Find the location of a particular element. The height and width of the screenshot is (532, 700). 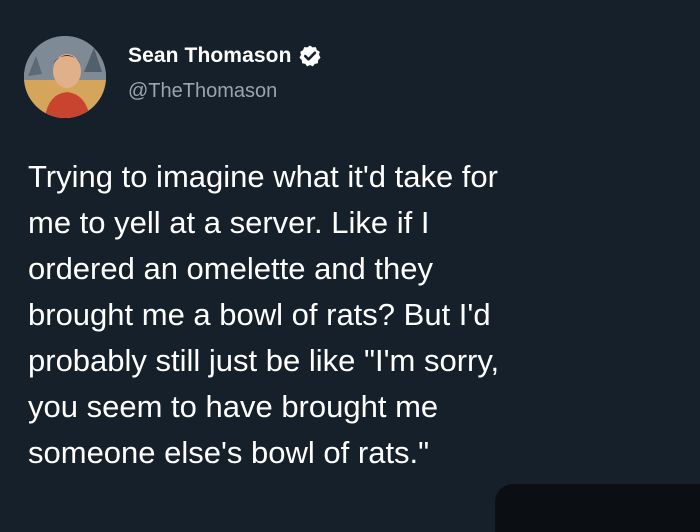

avatar-image is located at coordinates (65, 77).